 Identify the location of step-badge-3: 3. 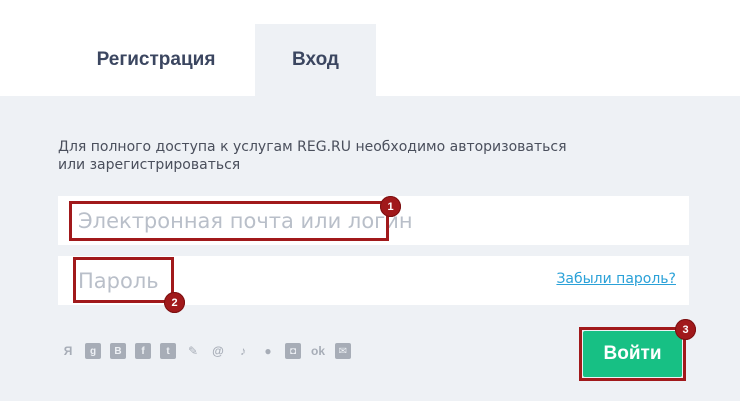
(685, 329).